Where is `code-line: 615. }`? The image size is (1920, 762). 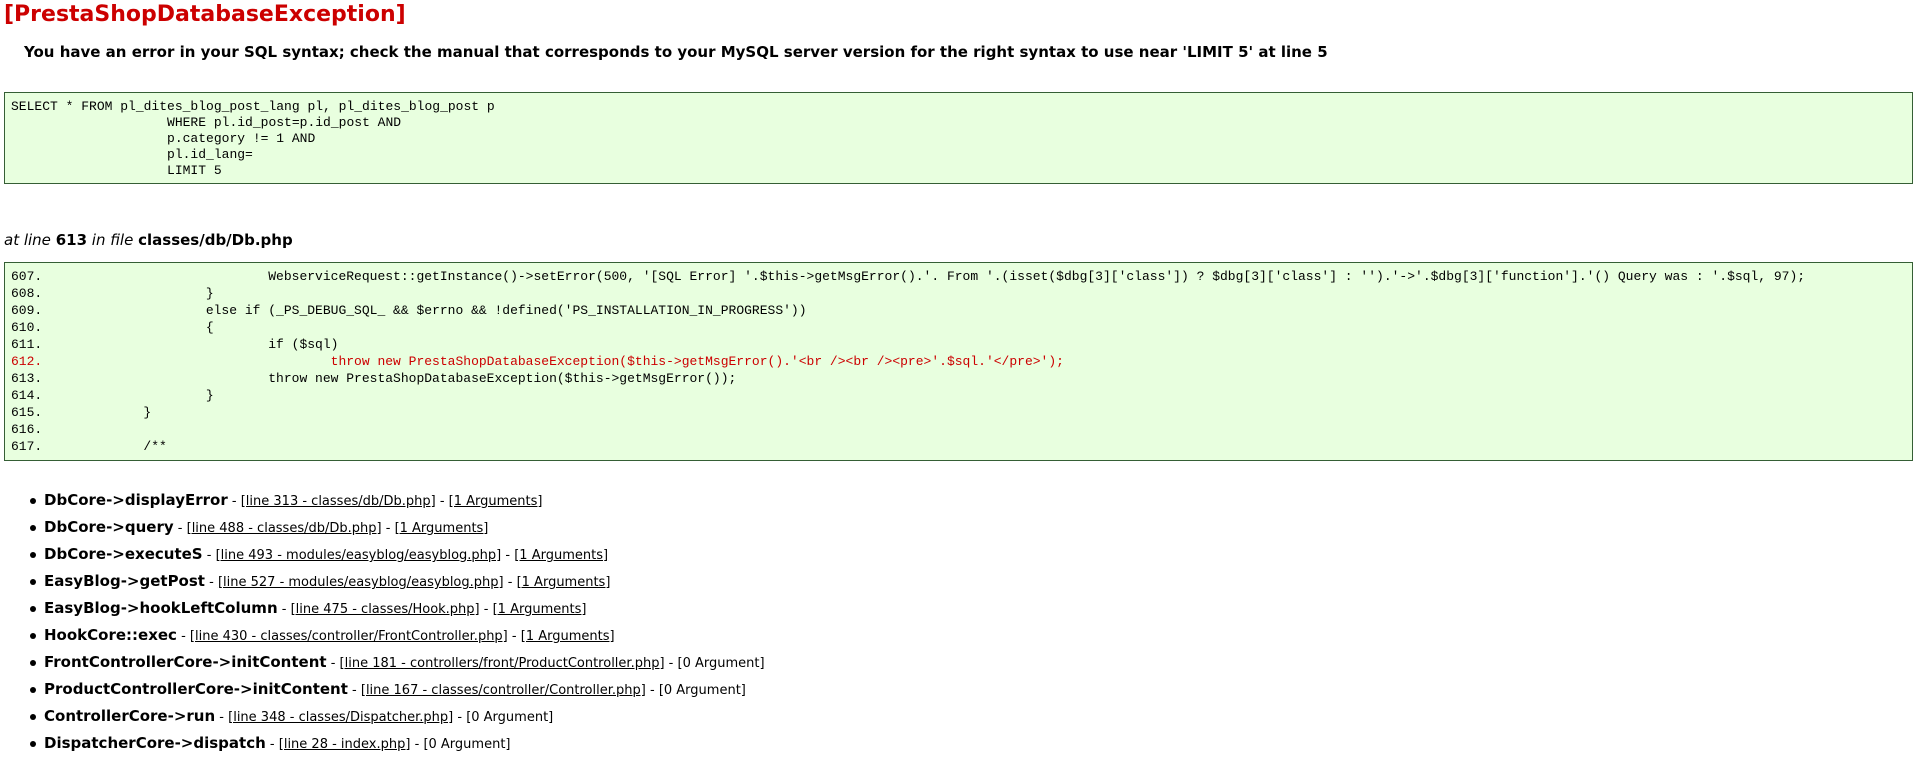
code-line: 615. } is located at coordinates (958, 412).